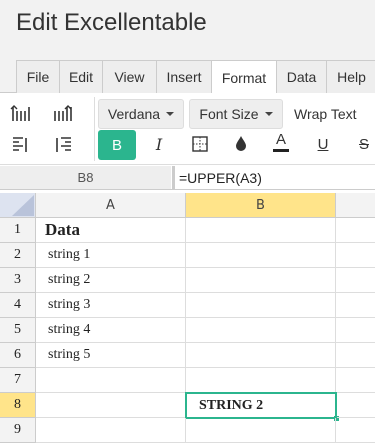  What do you see at coordinates (111, 355) in the screenshot?
I see `cell-a6: string 5` at bounding box center [111, 355].